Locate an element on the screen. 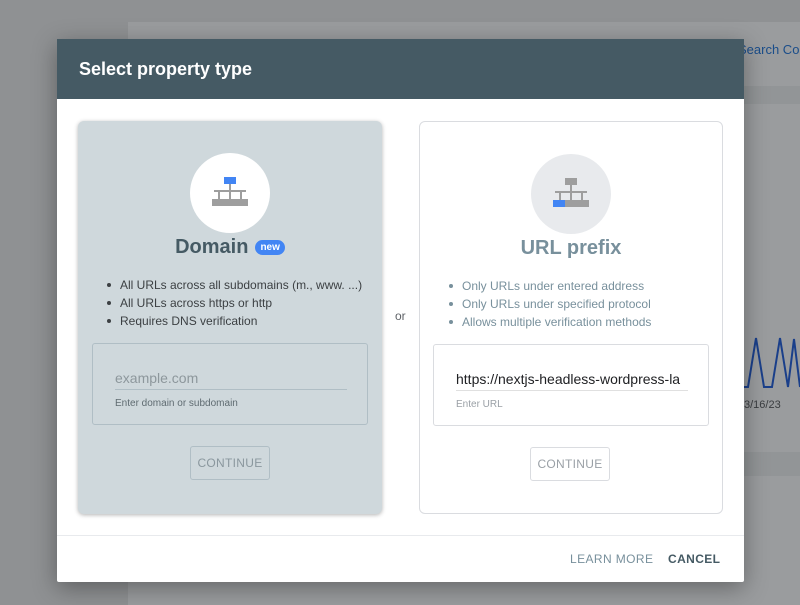 The height and width of the screenshot is (605, 800). domain-input-box: Enter domain or subdomain is located at coordinates (230, 384).